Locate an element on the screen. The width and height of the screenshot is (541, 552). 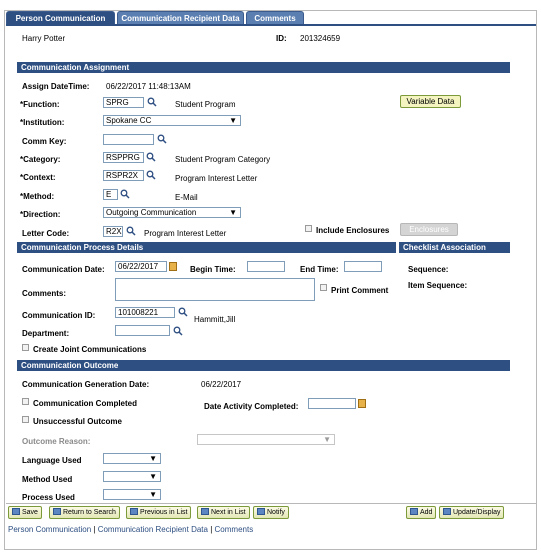
tab-person-communication: Person Communication is located at coordinates (60, 18).